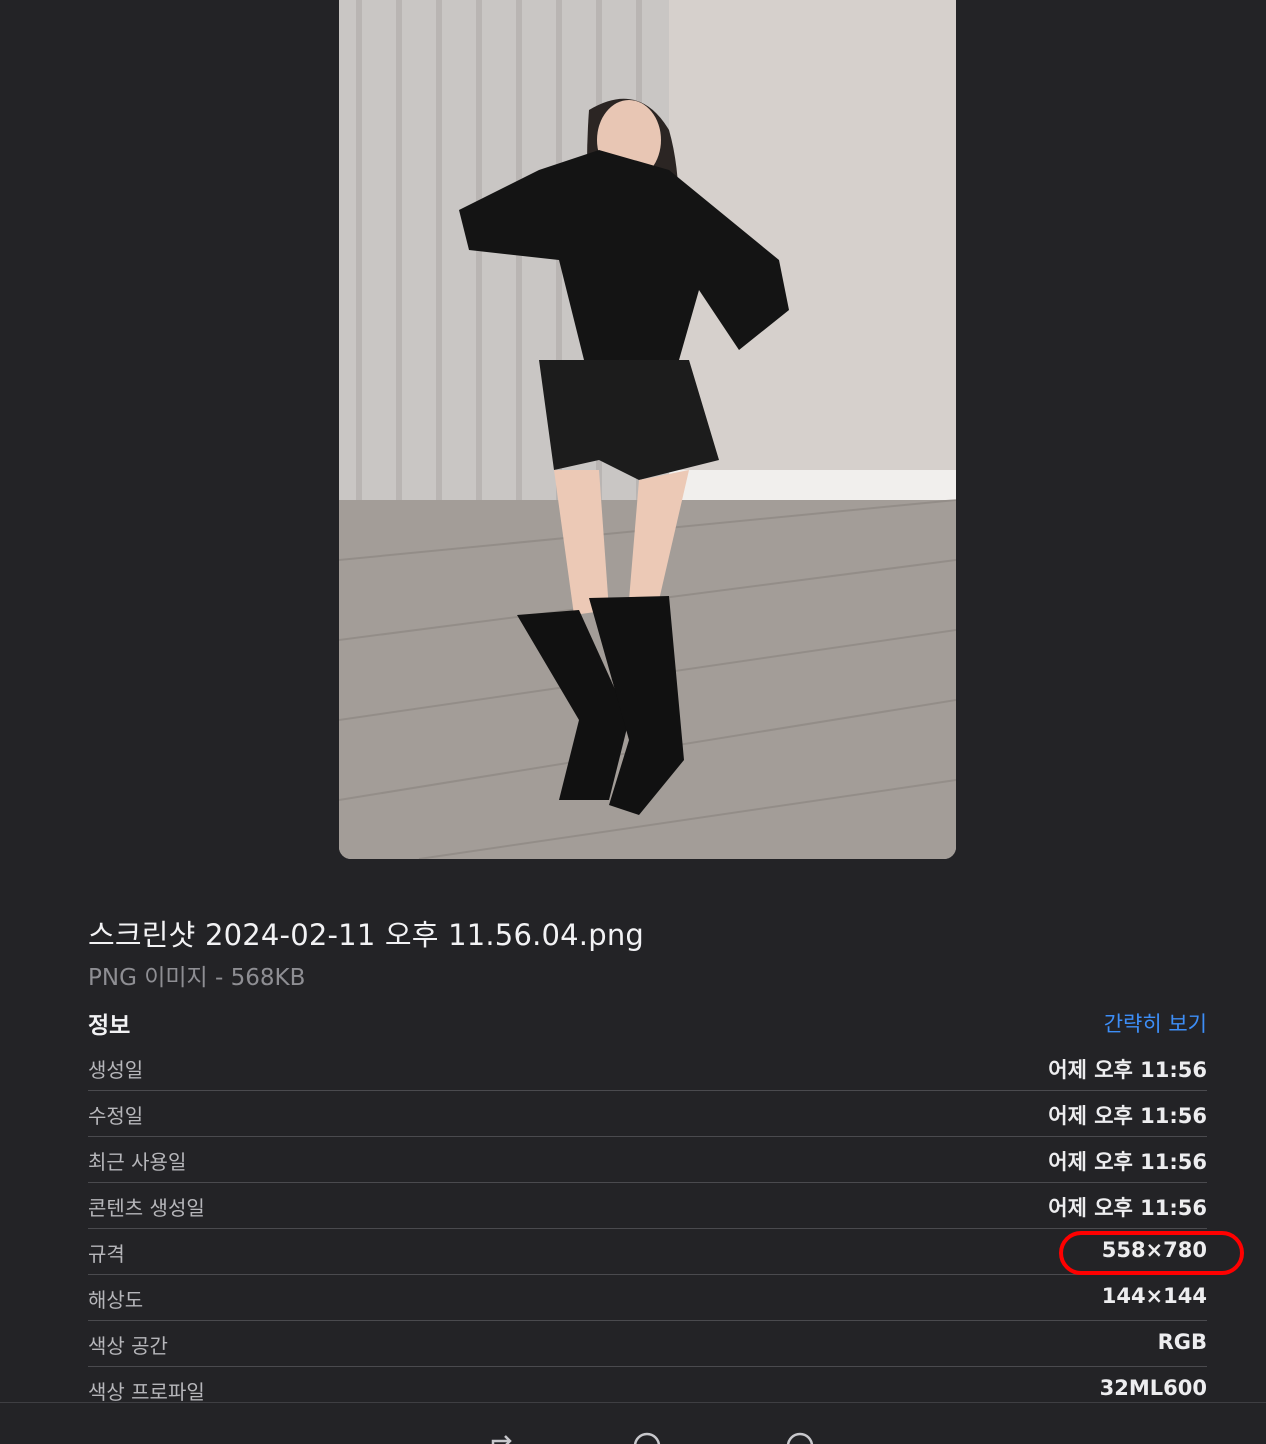  I want to click on info-row-content-created: 콘텐츠 생성일 어제 오후 11:56, so click(647, 1206).